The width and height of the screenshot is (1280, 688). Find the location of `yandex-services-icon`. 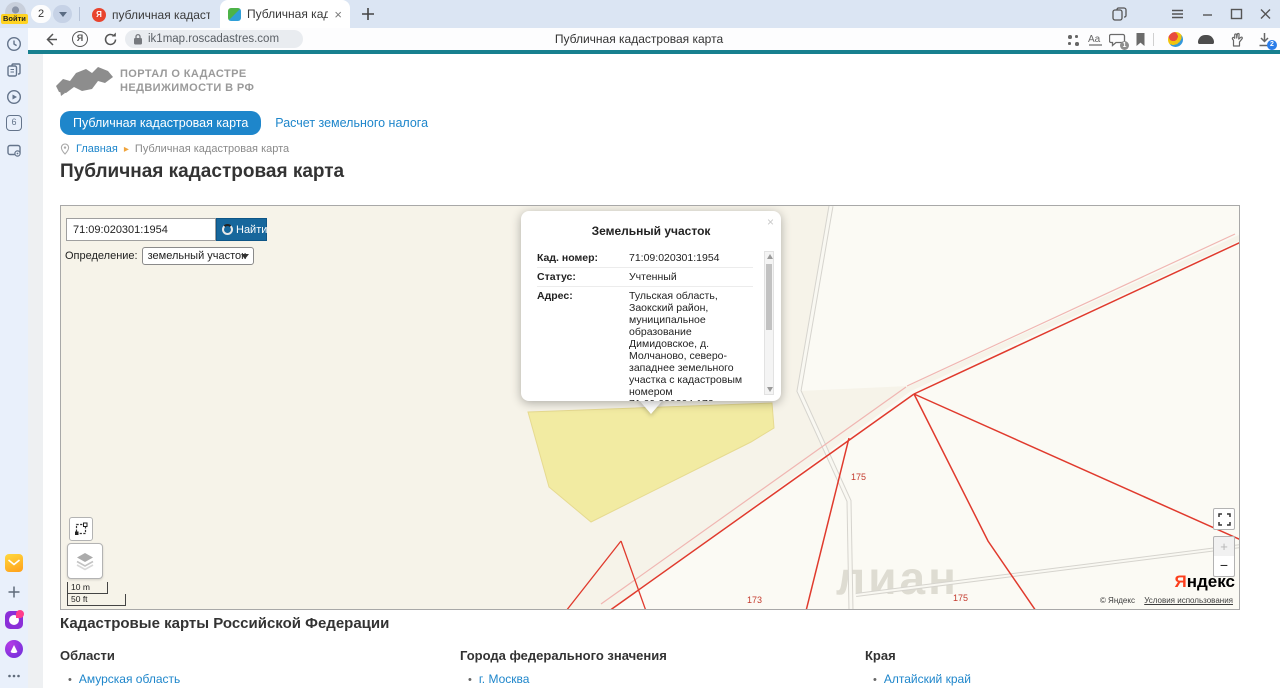

yandex-services-icon is located at coordinates (80, 39).